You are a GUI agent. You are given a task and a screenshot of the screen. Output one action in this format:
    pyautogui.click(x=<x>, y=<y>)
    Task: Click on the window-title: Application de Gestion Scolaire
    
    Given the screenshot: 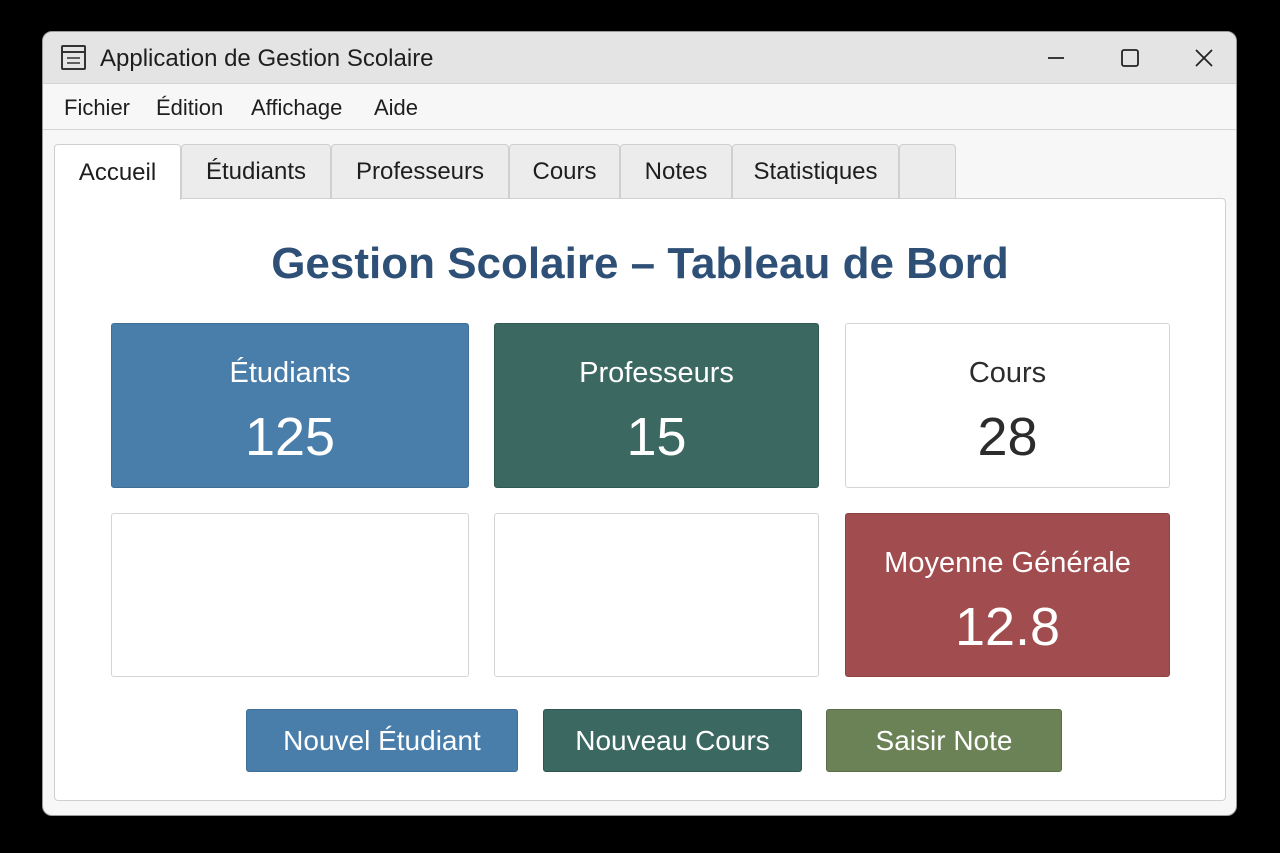 What is the action you would take?
    pyautogui.click(x=267, y=58)
    